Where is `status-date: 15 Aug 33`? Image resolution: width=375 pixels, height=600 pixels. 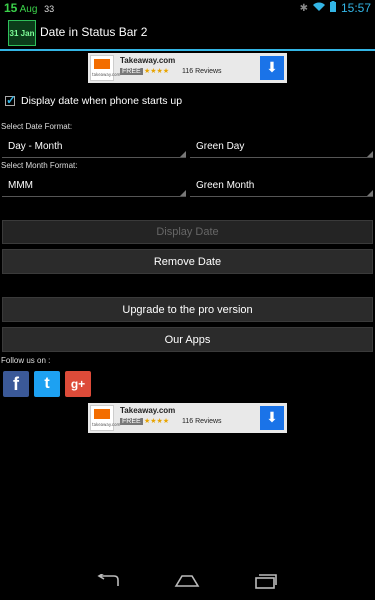
status-date: 15 Aug 33 is located at coordinates (29, 8).